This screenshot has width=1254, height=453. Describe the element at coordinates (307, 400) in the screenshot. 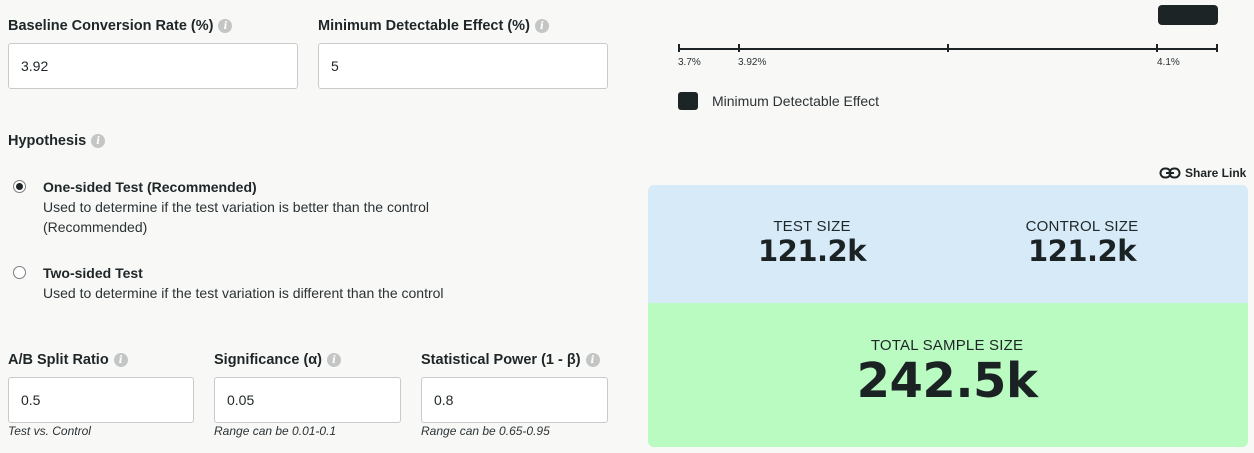

I see `significance-input: 0.05` at that location.